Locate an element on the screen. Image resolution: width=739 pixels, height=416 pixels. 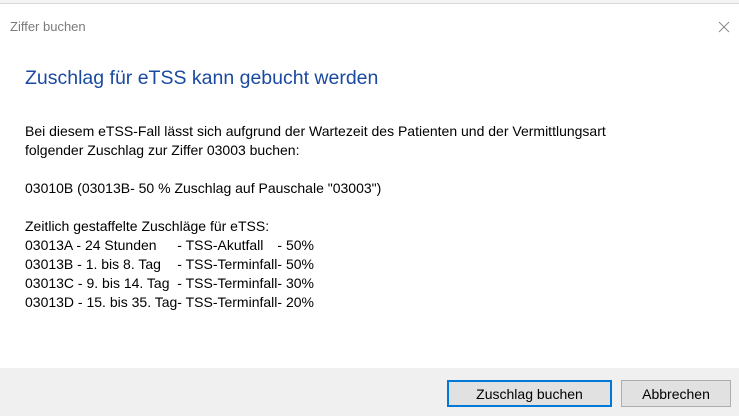
close-button is located at coordinates (724, 27).